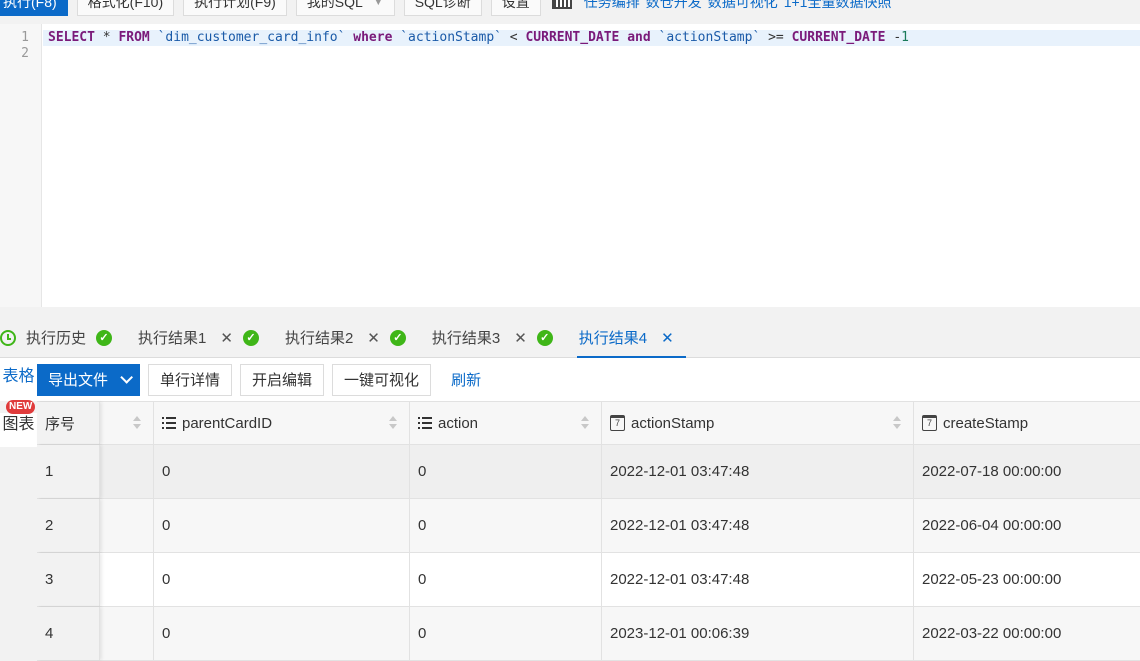 Image resolution: width=1140 pixels, height=661 pixels. Describe the element at coordinates (613, 338) in the screenshot. I see `tab-label: 执行结果4` at that location.